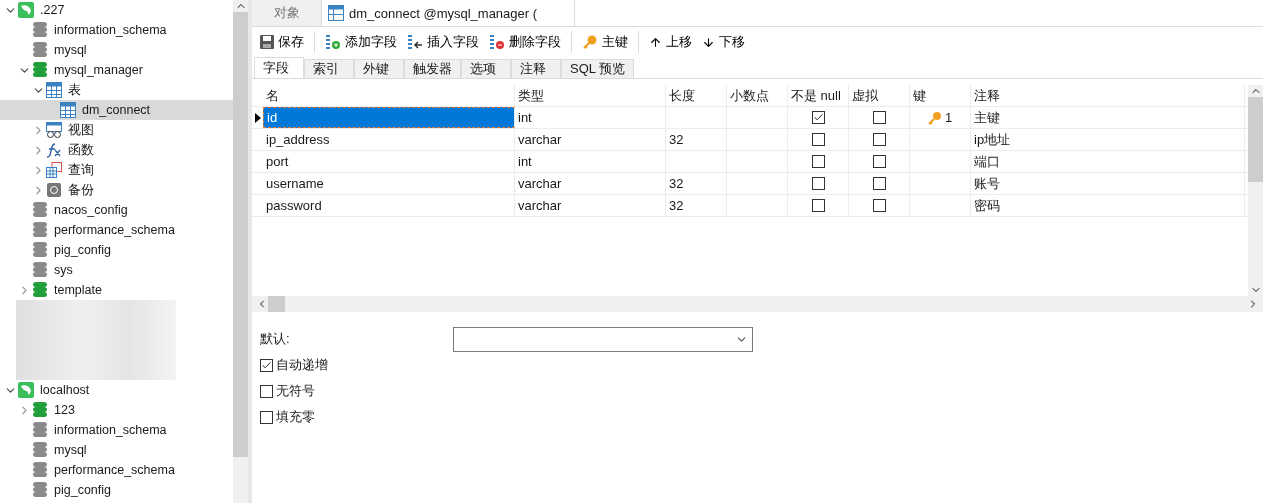  I want to click on column-header: 键, so click(940, 95).